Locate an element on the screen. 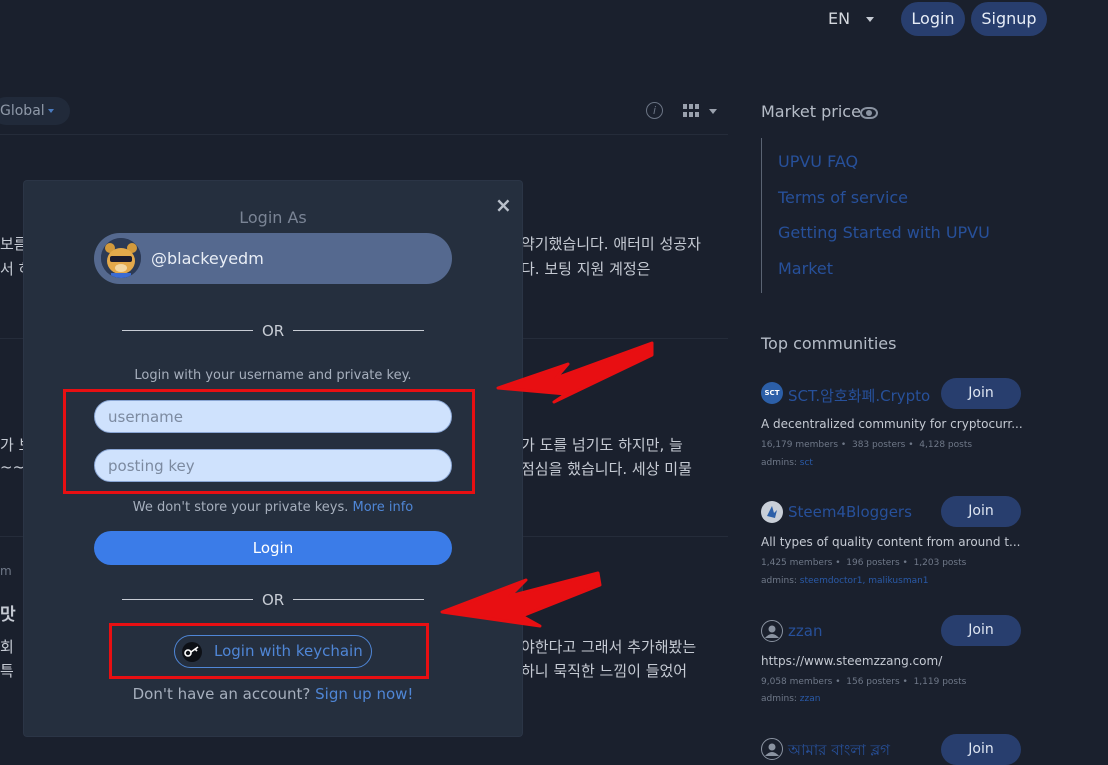 Image resolution: width=1108 pixels, height=765 pixels. community-avatar is located at coordinates (772, 512).